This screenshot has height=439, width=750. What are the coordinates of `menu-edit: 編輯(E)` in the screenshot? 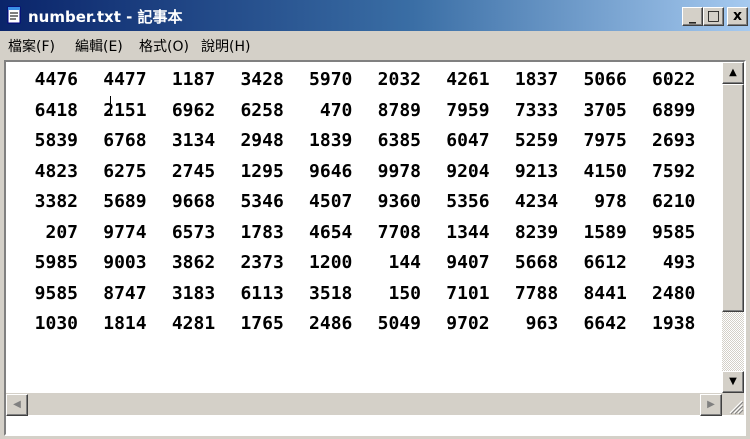 It's located at (99, 46).